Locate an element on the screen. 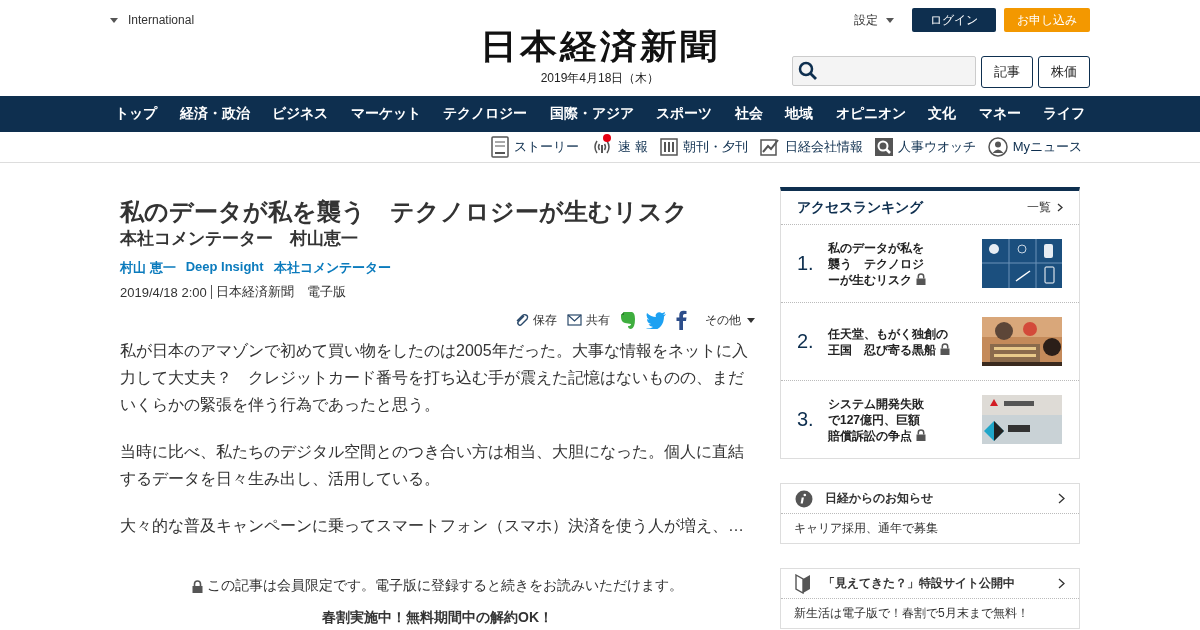 The height and width of the screenshot is (630, 1200). service-link: 速 報 is located at coordinates (619, 147).